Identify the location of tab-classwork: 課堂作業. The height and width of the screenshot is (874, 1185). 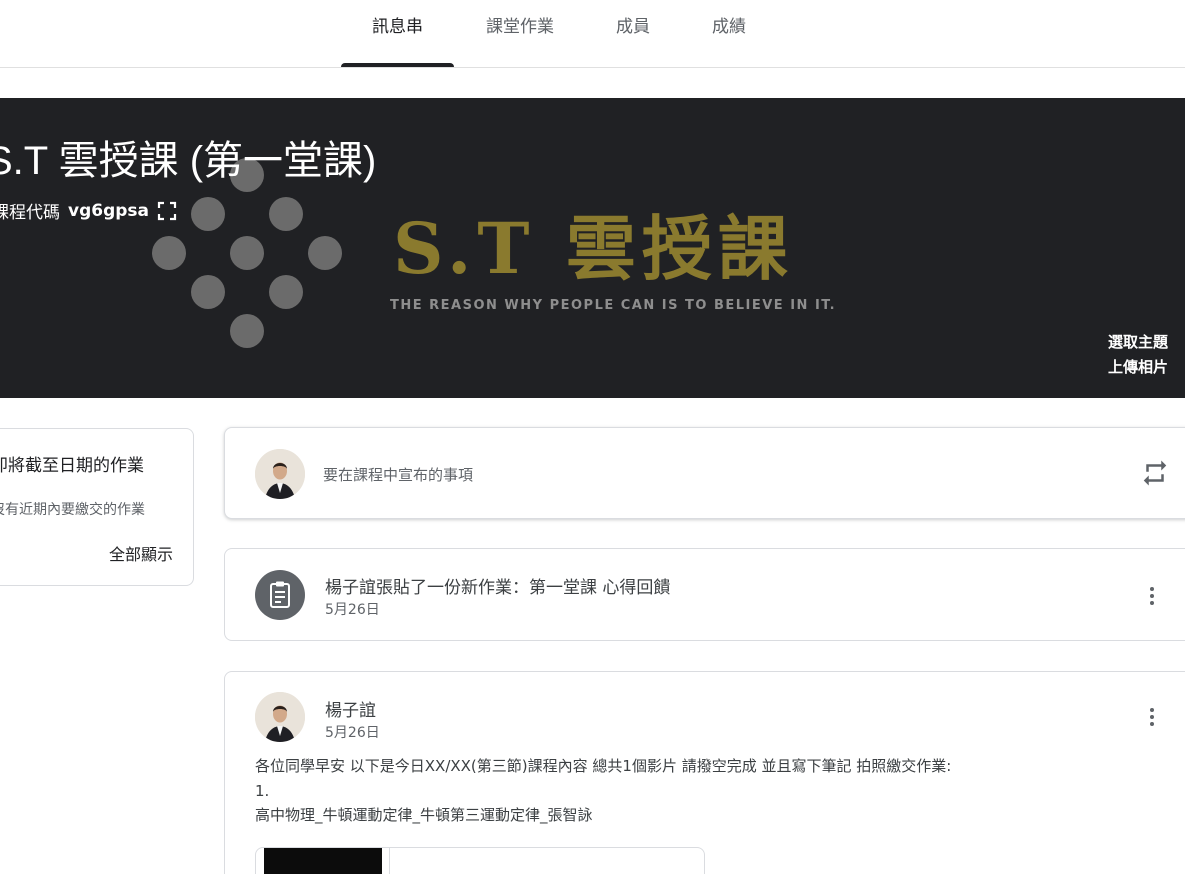
(520, 33).